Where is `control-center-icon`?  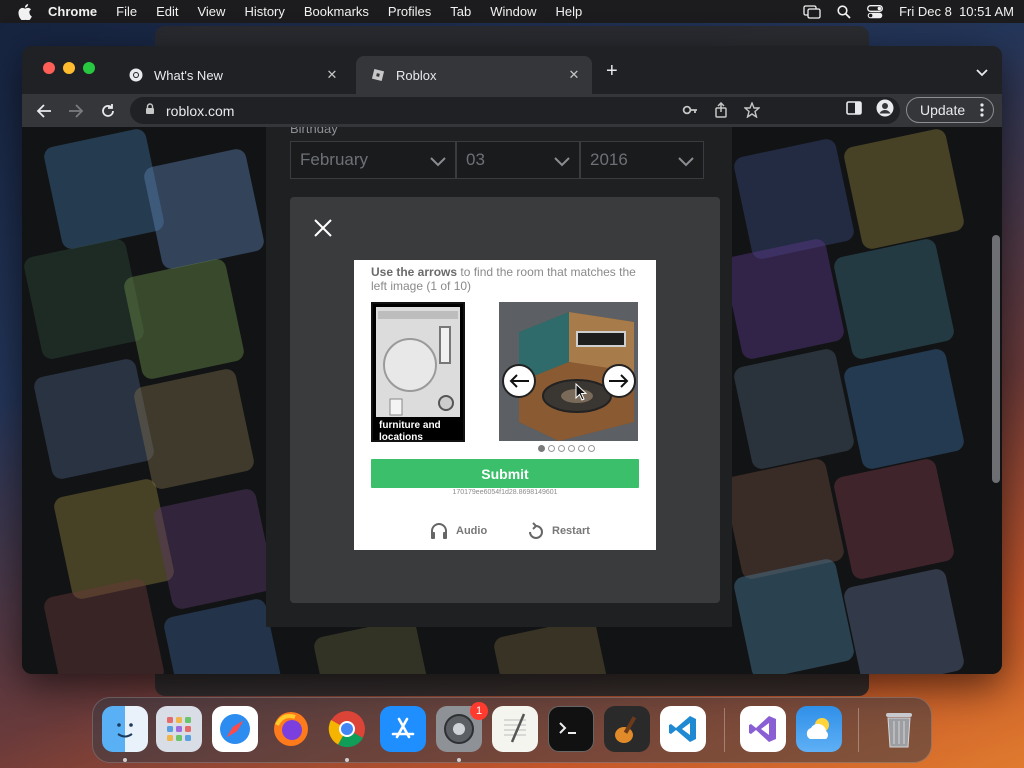 control-center-icon is located at coordinates (875, 11).